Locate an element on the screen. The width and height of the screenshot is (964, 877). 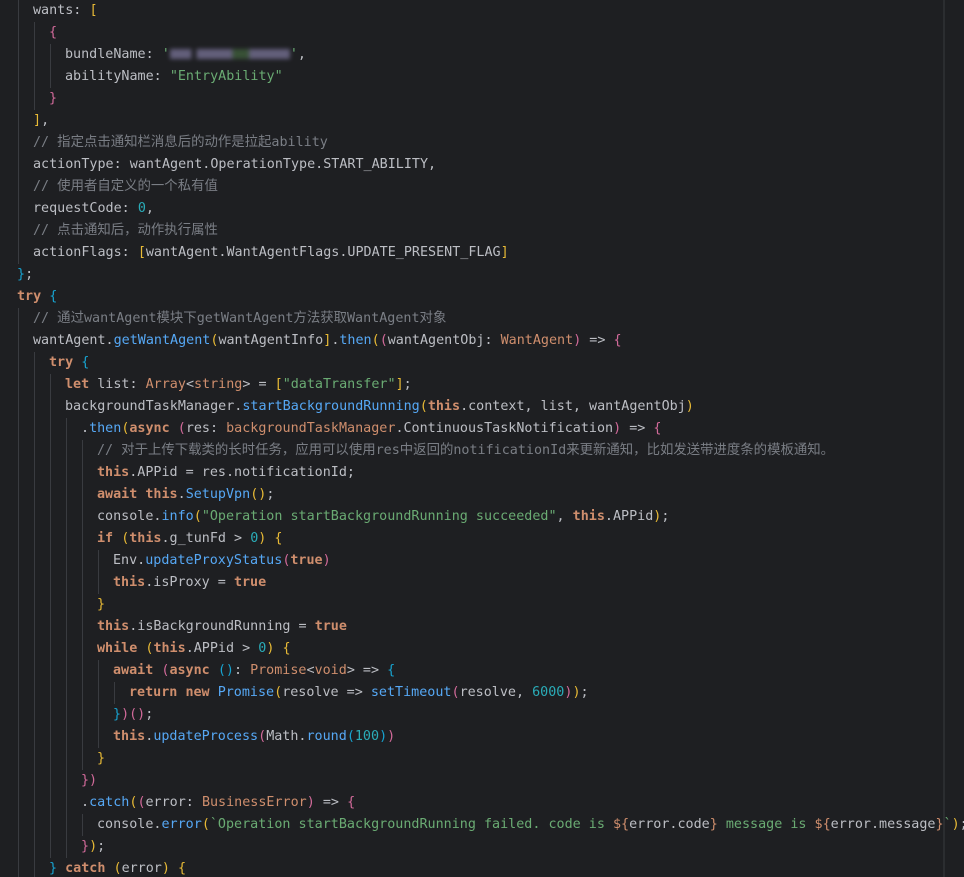
code-line: bundleName: ' ', is located at coordinates (482, 55).